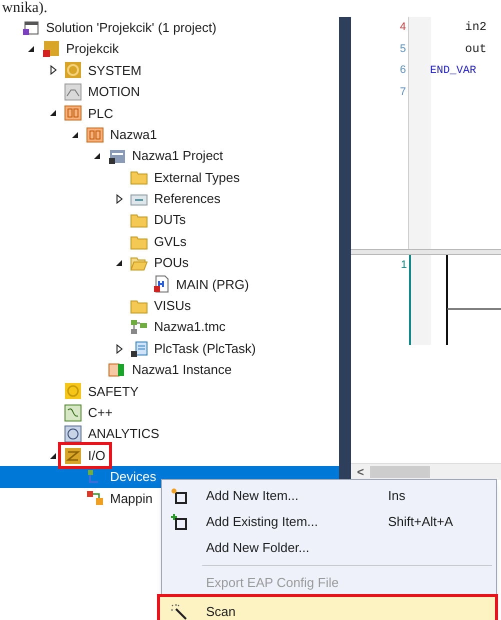 The width and height of the screenshot is (501, 620). I want to click on code-line: out, so click(476, 49).